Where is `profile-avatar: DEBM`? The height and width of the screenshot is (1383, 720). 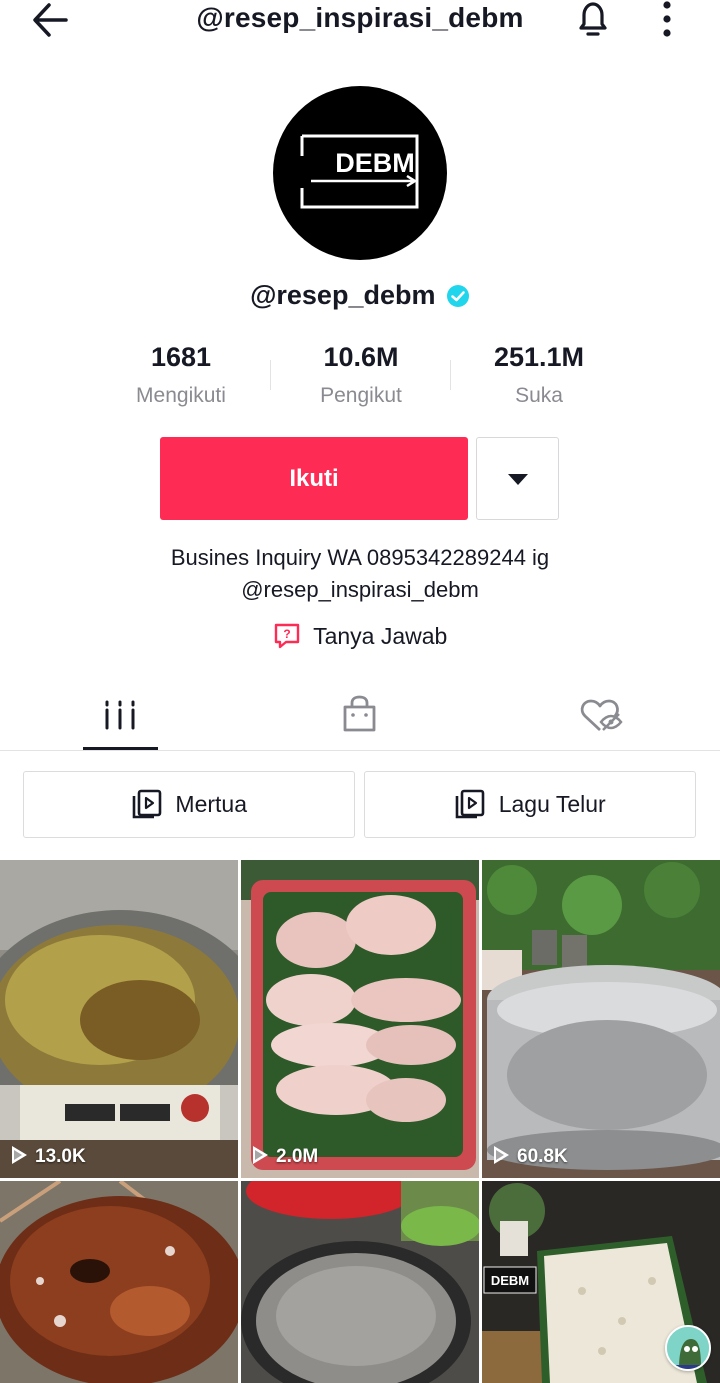 profile-avatar: DEBM is located at coordinates (360, 173).